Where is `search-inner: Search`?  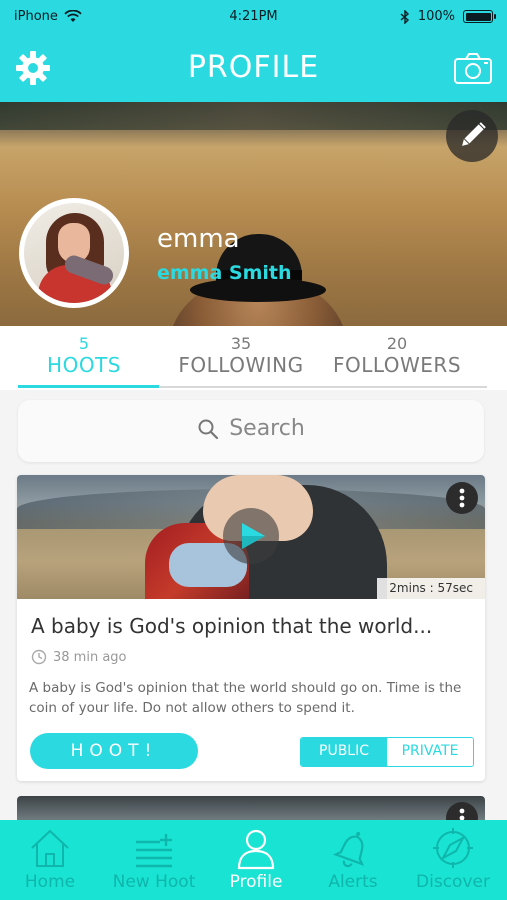 search-inner: Search is located at coordinates (251, 428).